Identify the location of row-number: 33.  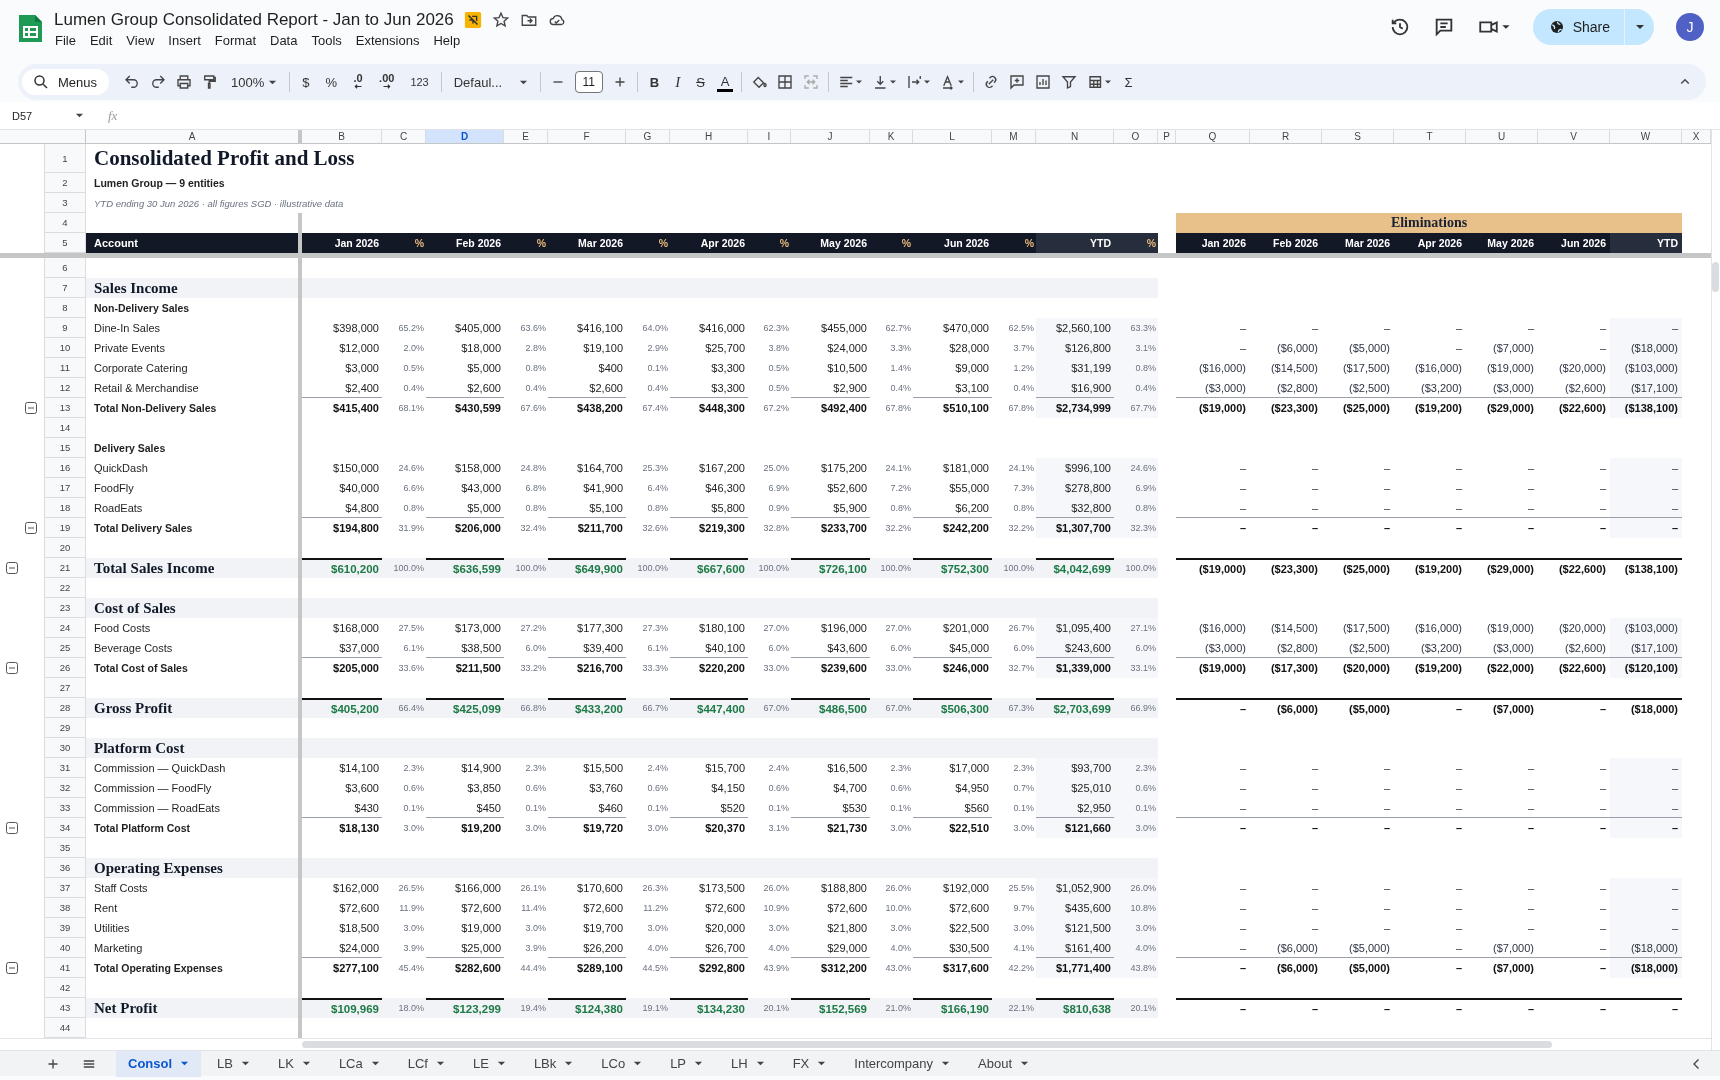
(65, 808).